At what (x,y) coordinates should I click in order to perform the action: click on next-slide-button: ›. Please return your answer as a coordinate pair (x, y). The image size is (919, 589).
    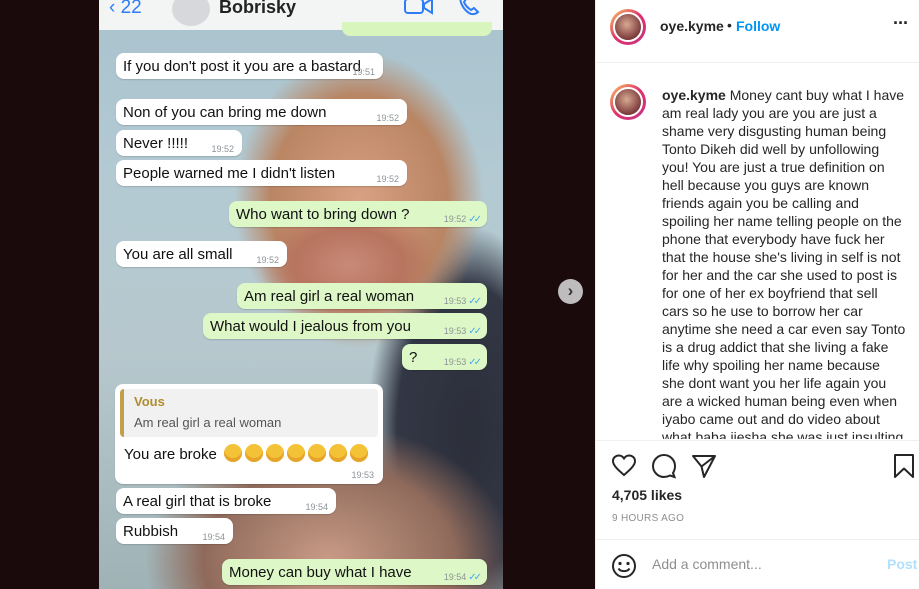
    Looking at the image, I should click on (570, 291).